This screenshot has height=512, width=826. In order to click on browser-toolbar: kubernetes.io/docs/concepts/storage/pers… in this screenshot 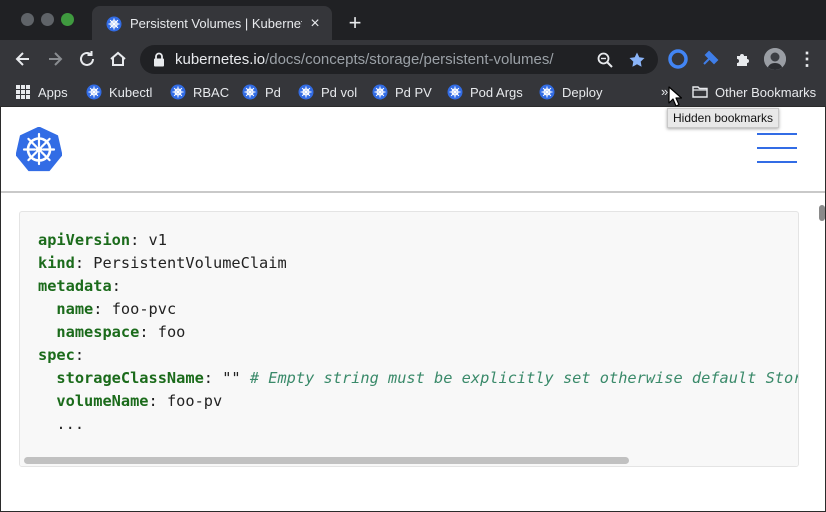, I will do `click(413, 59)`.